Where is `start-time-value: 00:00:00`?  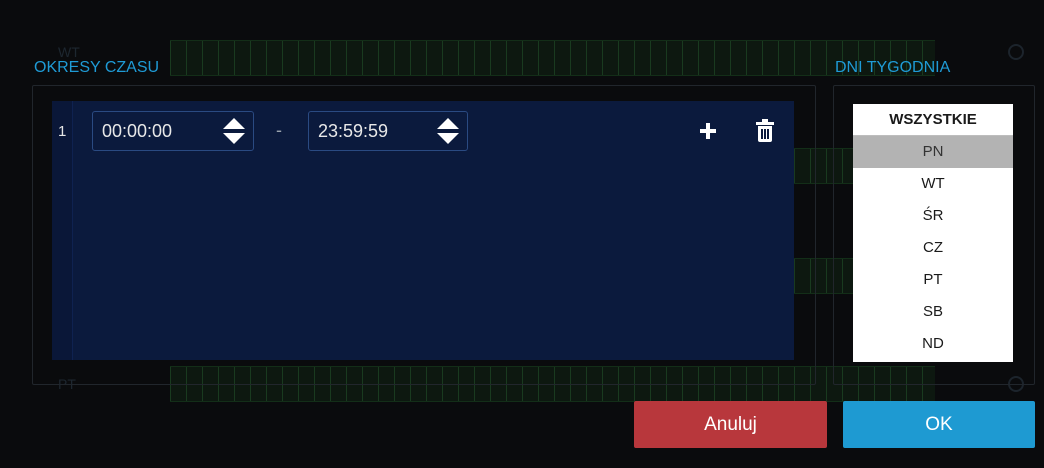 start-time-value: 00:00:00 is located at coordinates (137, 131).